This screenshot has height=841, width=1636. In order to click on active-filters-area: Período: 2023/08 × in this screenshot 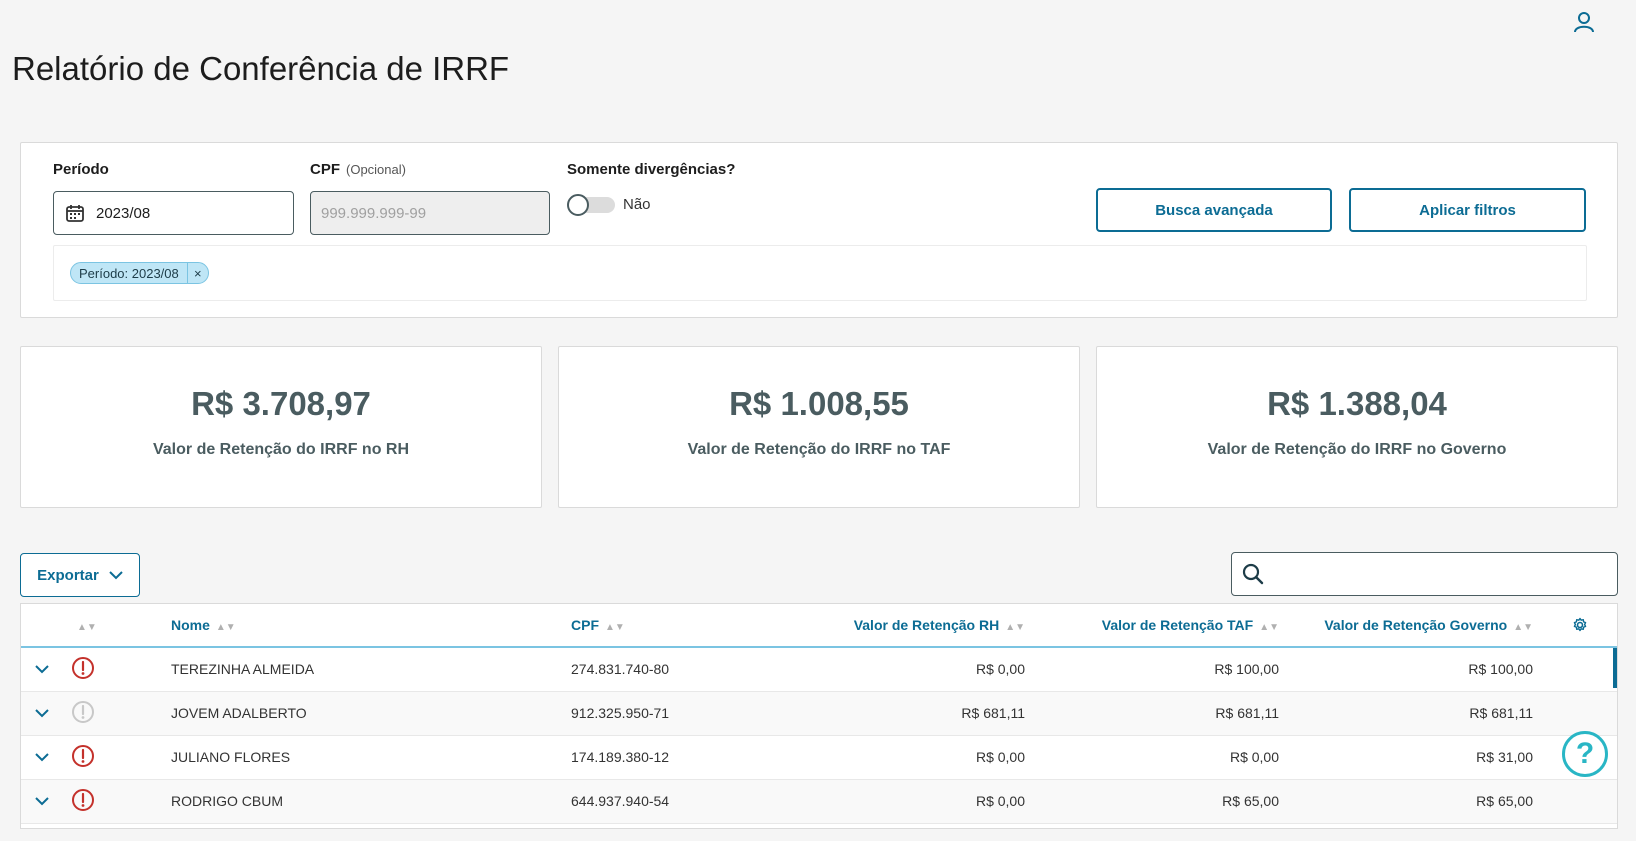, I will do `click(820, 273)`.